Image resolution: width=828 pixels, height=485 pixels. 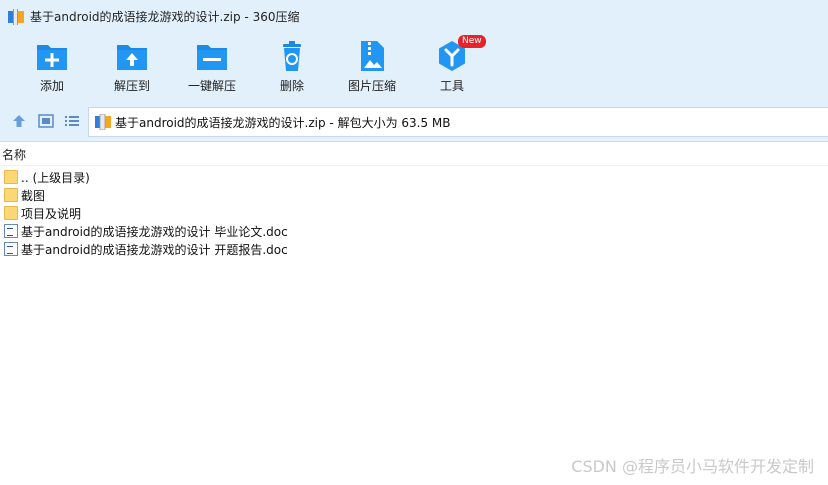 I want to click on delete-button: 删除, so click(x=292, y=69).